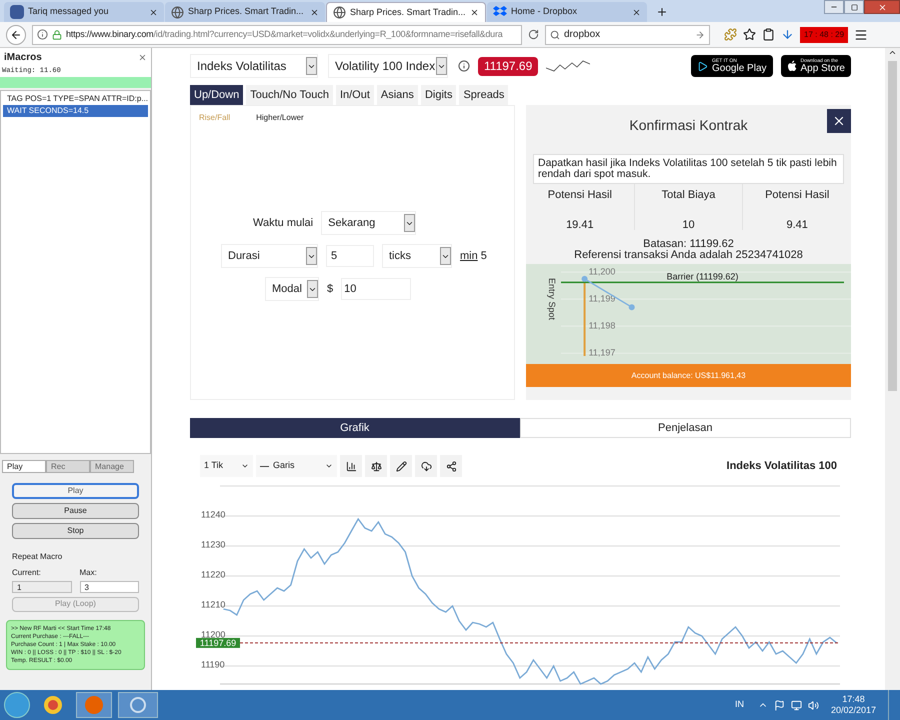  I want to click on duration-field: 5, so click(350, 256).